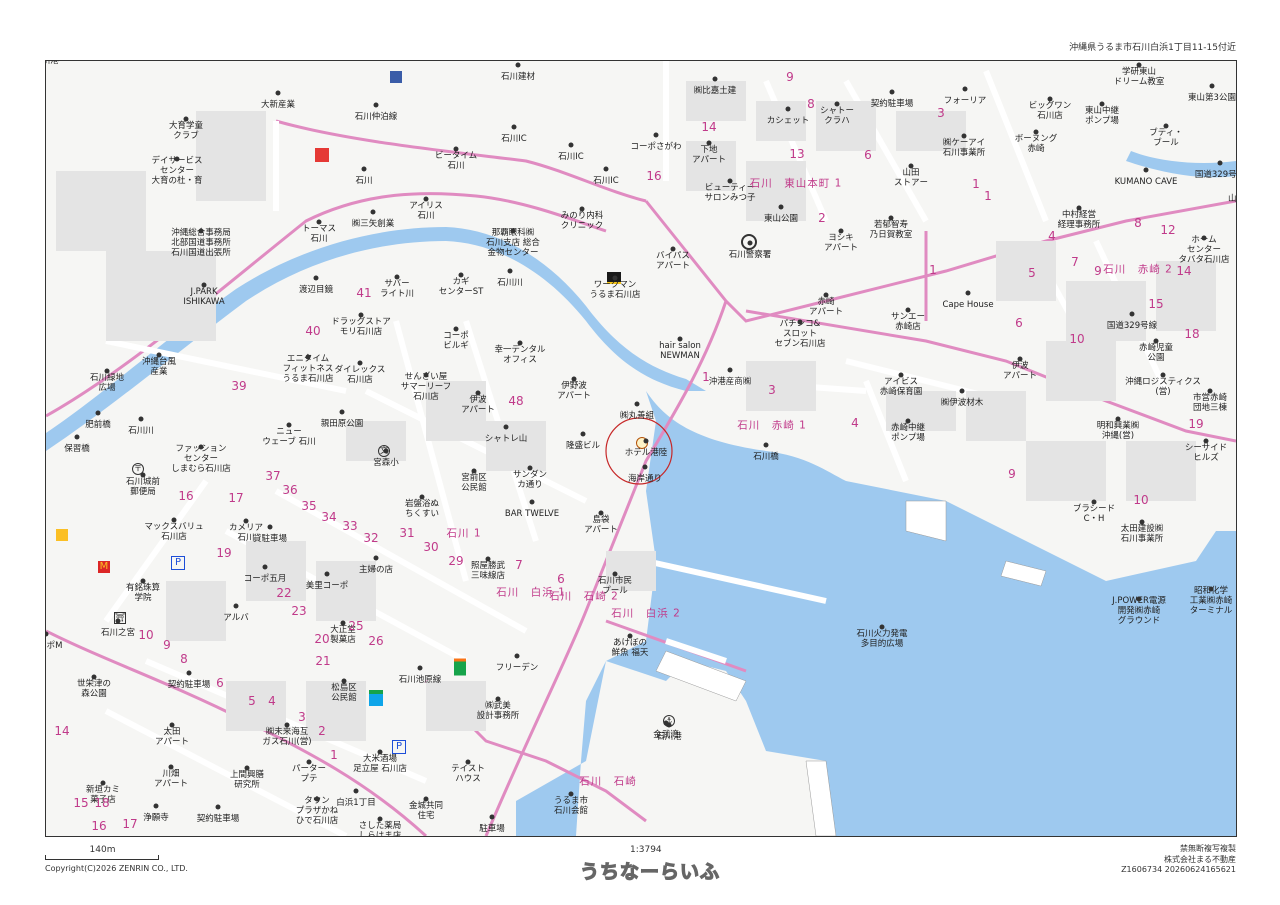 The height and width of the screenshot is (905, 1280). I want to click on place-label: J.PARK ISHIKAWA, so click(203, 297).